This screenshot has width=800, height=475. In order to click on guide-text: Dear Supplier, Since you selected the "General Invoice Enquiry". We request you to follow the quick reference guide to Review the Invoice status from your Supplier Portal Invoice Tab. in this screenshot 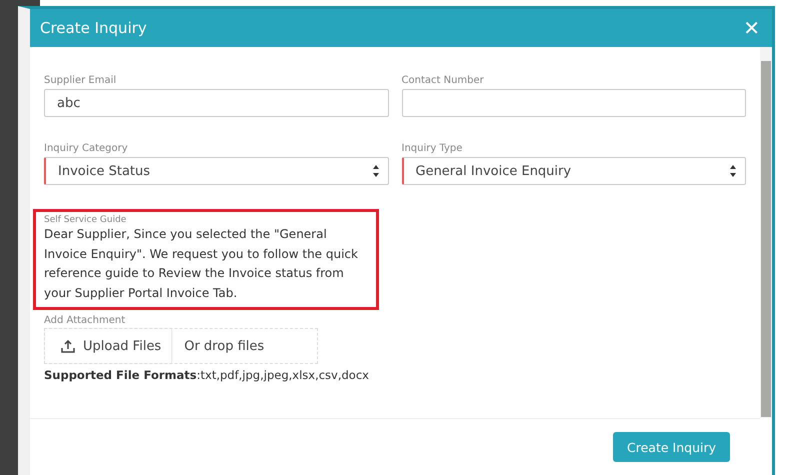, I will do `click(201, 264)`.